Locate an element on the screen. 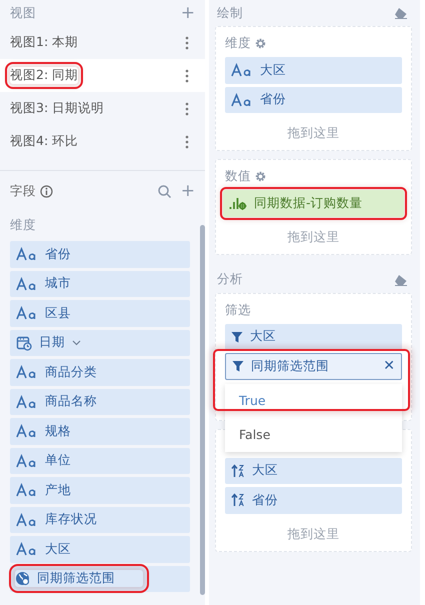 The width and height of the screenshot is (425, 605). search-icon is located at coordinates (164, 191).